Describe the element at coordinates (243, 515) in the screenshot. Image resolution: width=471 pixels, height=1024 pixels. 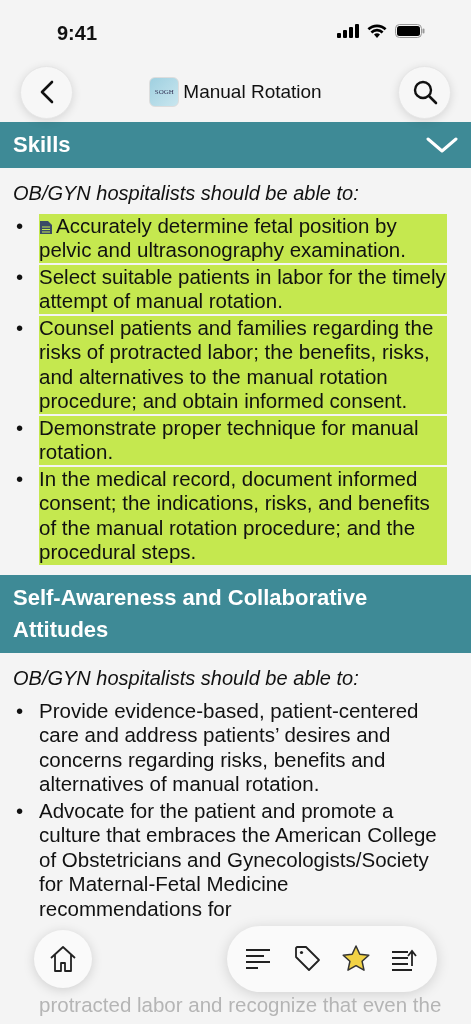
I see `bullet-text: In the medical record, document informed consent; the indications, risks, and benefits of the manual rotation procedure; and the procedural steps.` at that location.